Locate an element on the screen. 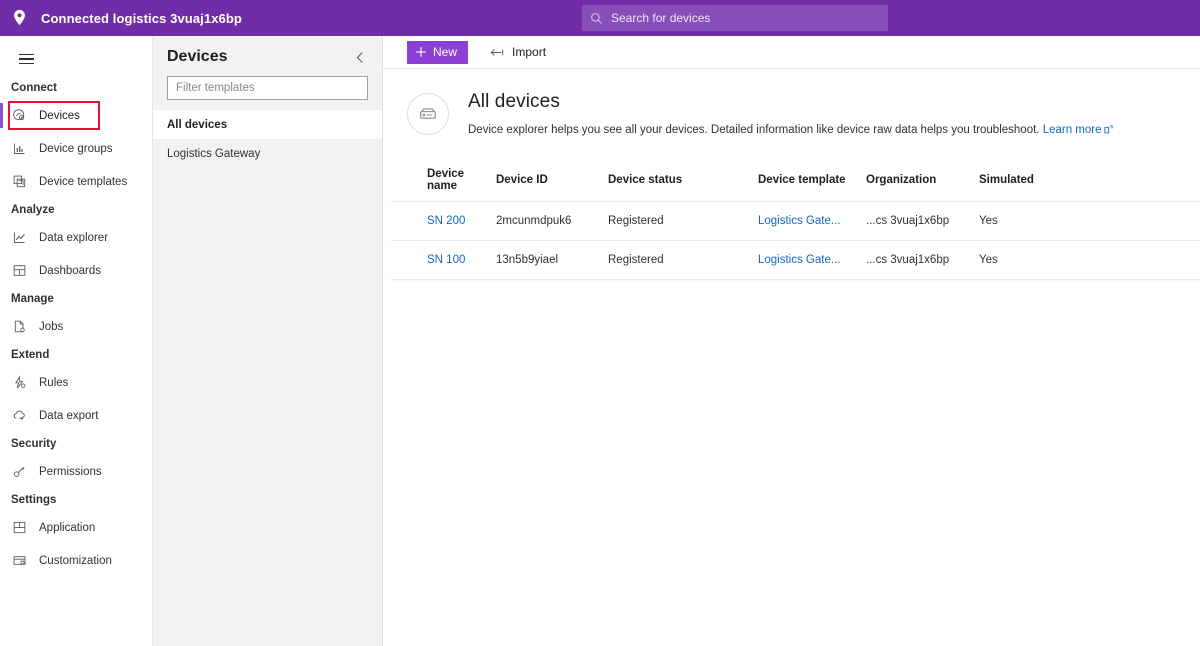 Image resolution: width=1200 pixels, height=646 pixels. column-header-device-template: Device template is located at coordinates (812, 181).